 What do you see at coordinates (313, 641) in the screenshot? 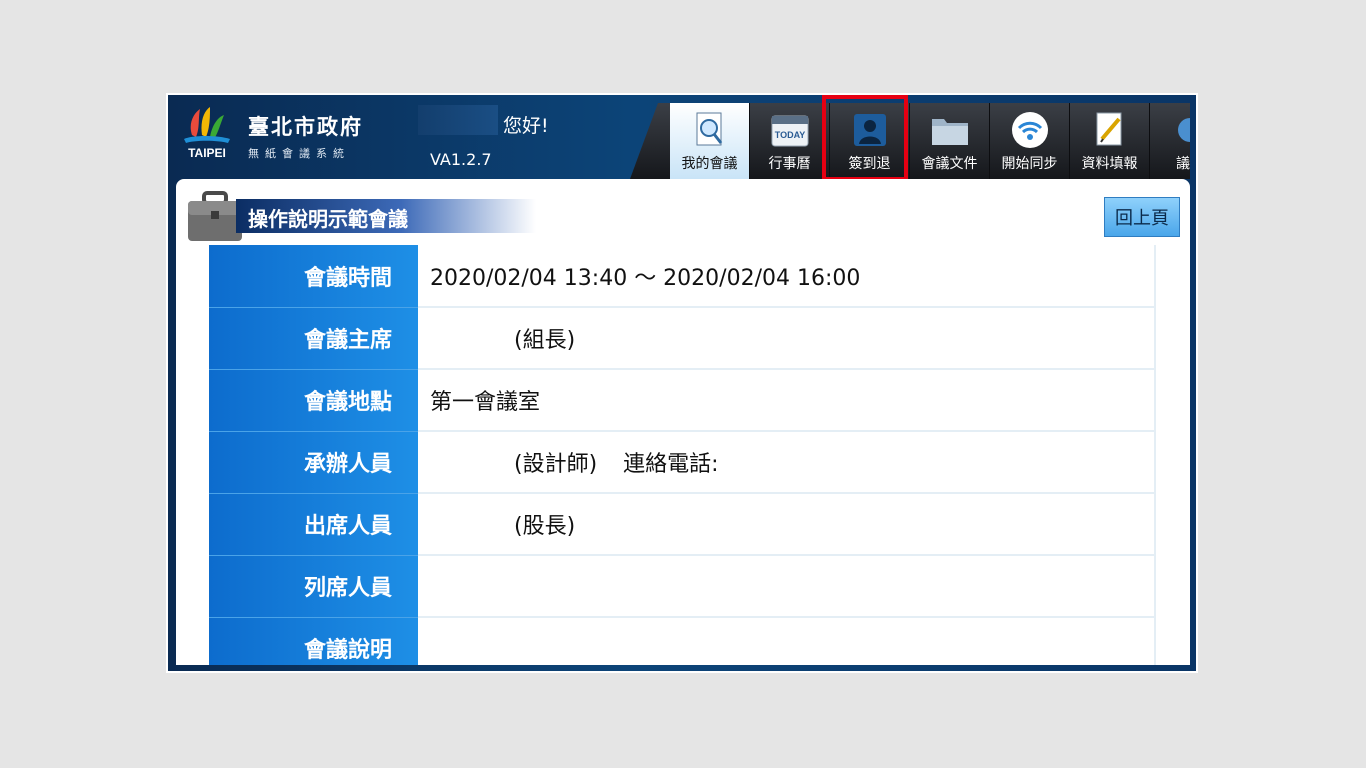
I see `row-label: 會議說明` at bounding box center [313, 641].